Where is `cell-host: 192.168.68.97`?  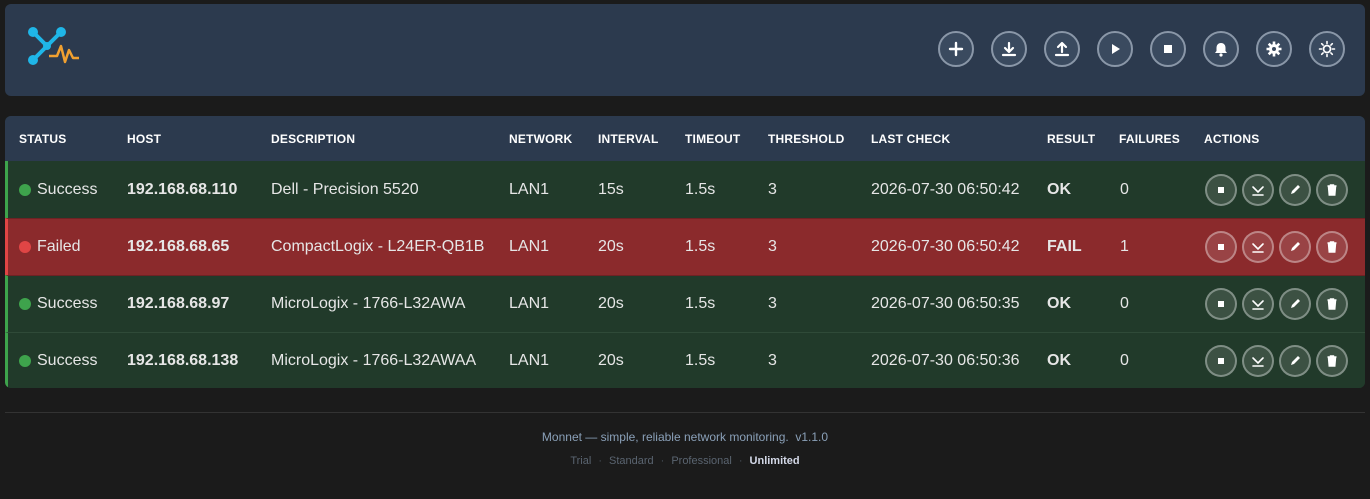
cell-host: 192.168.68.97 is located at coordinates (178, 303).